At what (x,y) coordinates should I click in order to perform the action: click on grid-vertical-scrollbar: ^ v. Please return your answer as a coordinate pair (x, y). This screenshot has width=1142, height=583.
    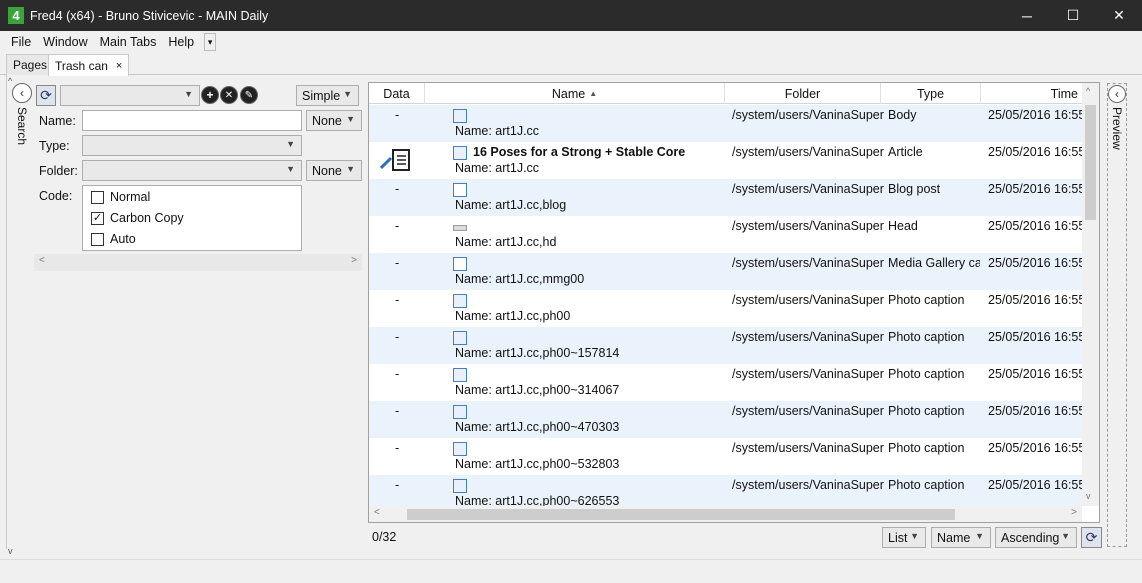
    Looking at the image, I should click on (1090, 294).